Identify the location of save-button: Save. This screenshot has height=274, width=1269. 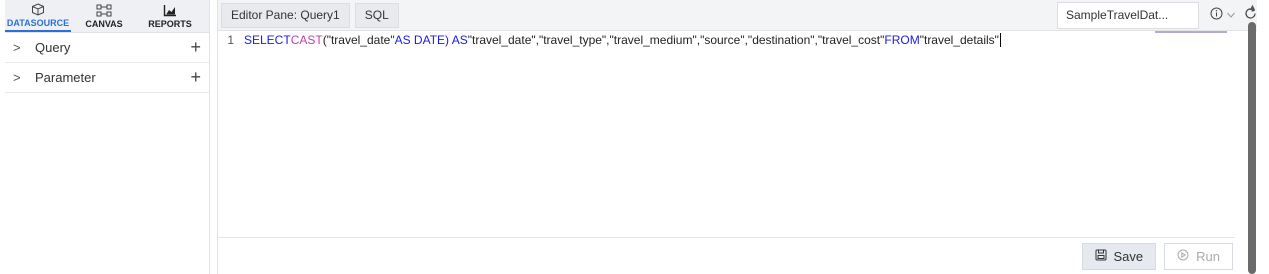
(1119, 256).